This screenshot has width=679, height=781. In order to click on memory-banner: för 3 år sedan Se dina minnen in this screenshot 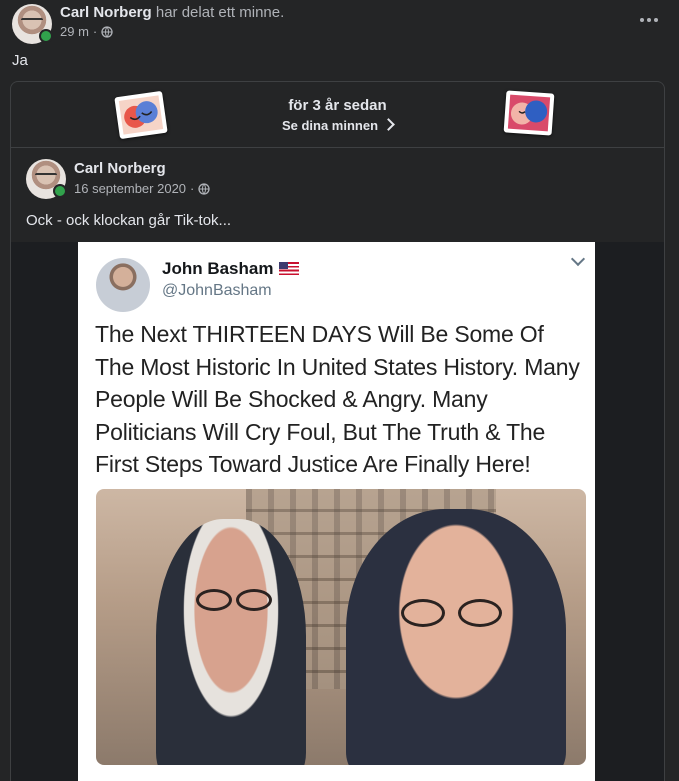, I will do `click(337, 115)`.